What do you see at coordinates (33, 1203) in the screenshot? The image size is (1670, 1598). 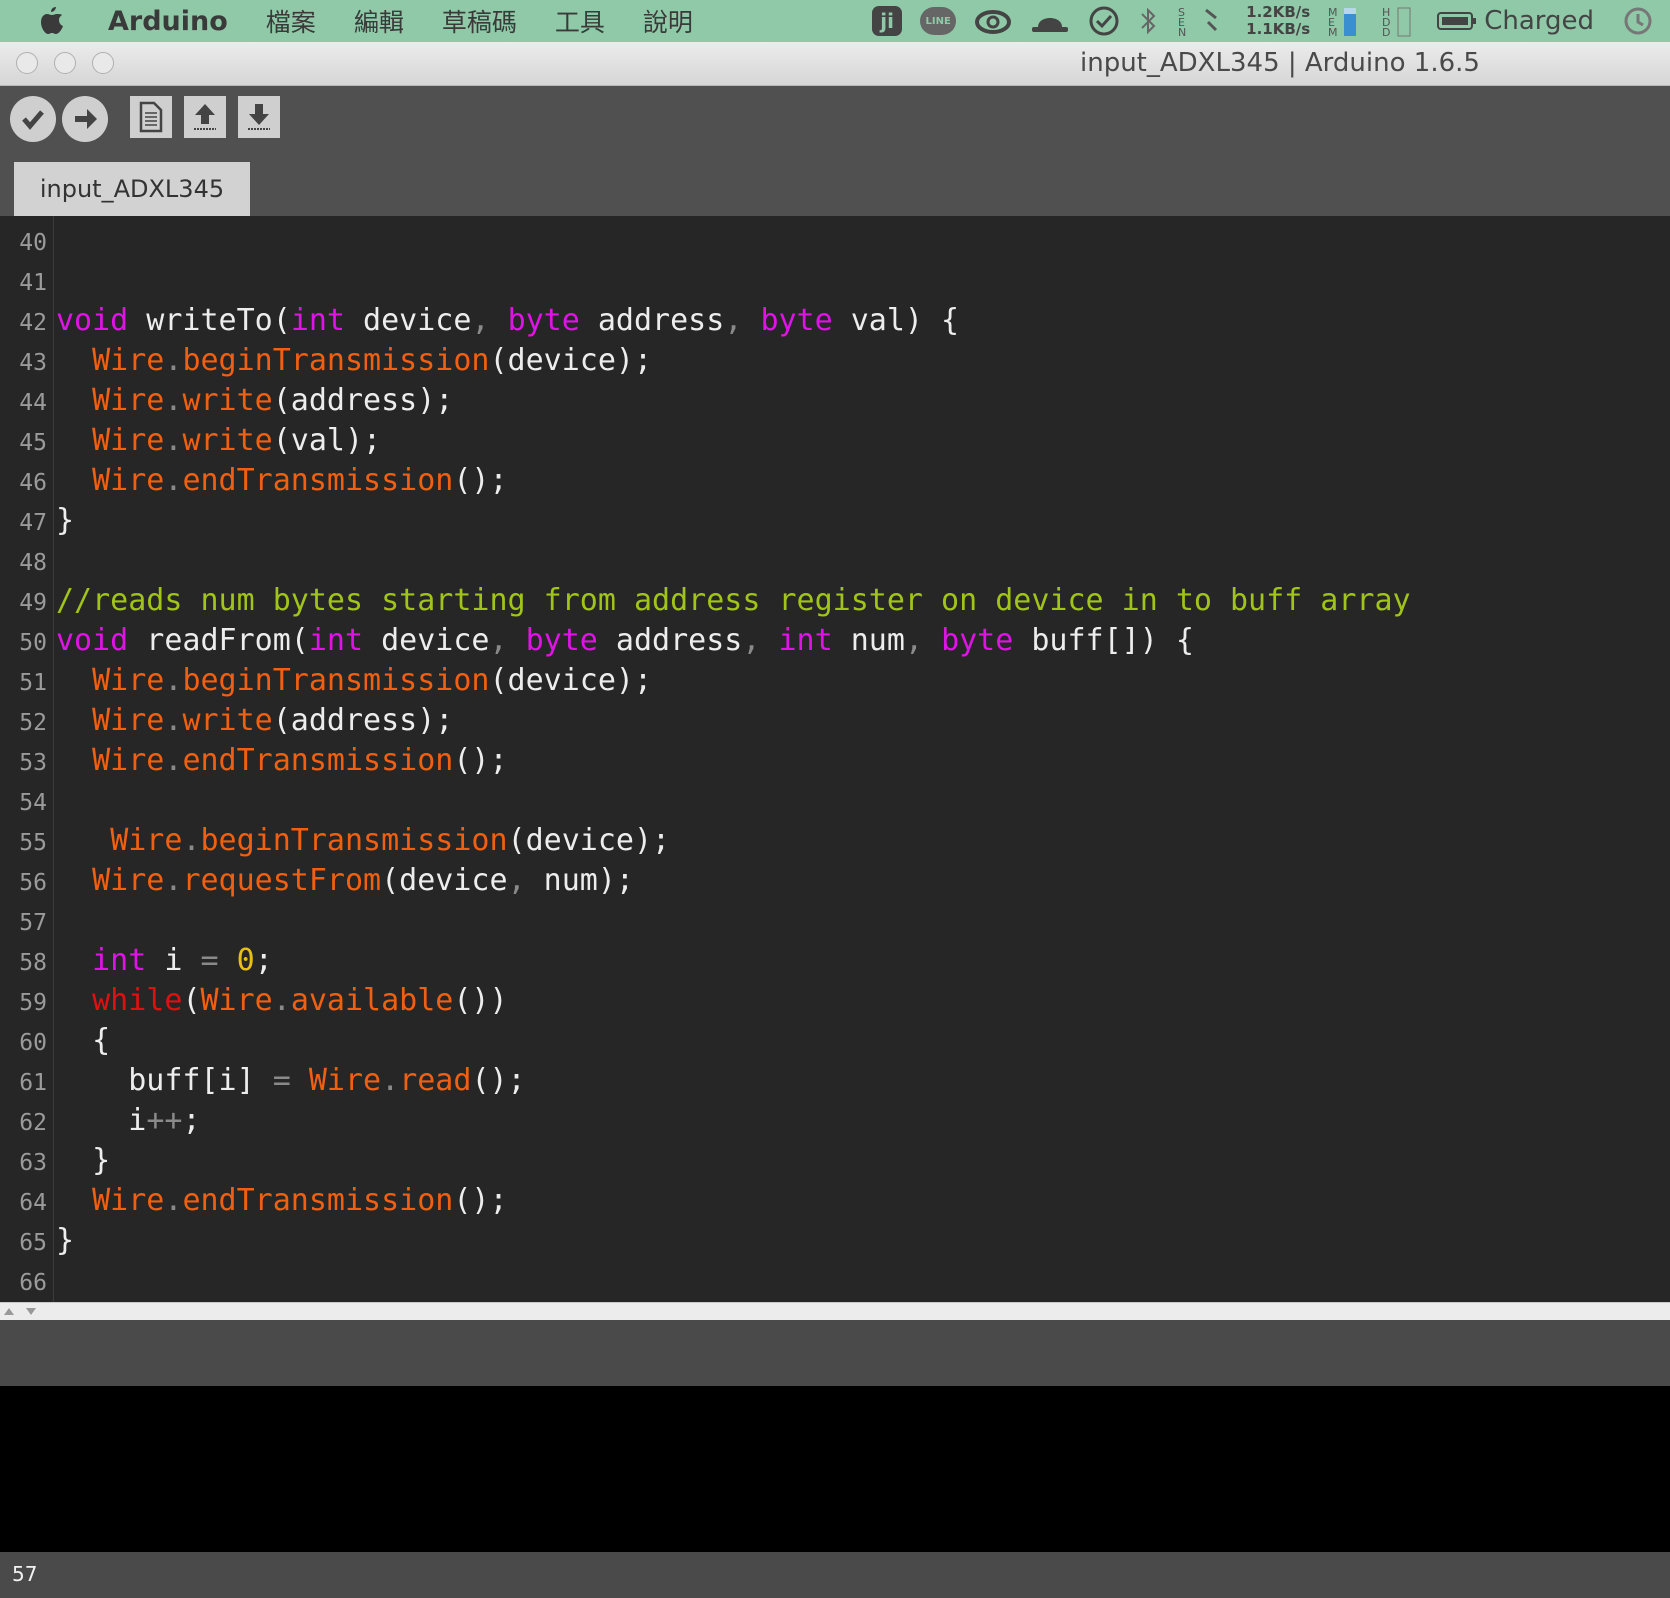 I see `line-number: 64` at bounding box center [33, 1203].